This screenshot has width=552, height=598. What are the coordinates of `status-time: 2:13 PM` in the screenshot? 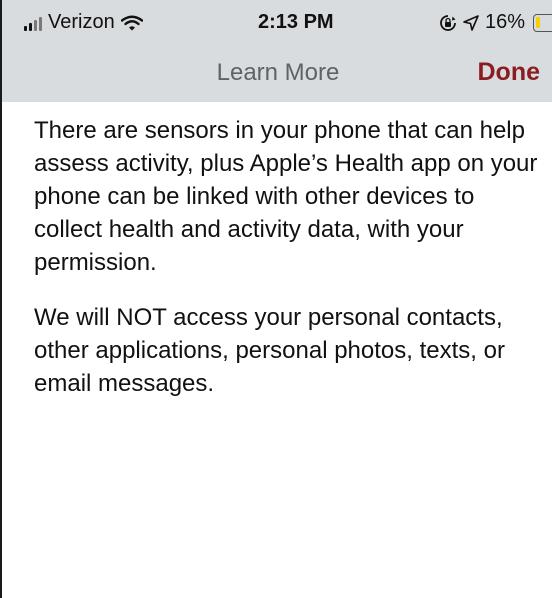 It's located at (296, 22).